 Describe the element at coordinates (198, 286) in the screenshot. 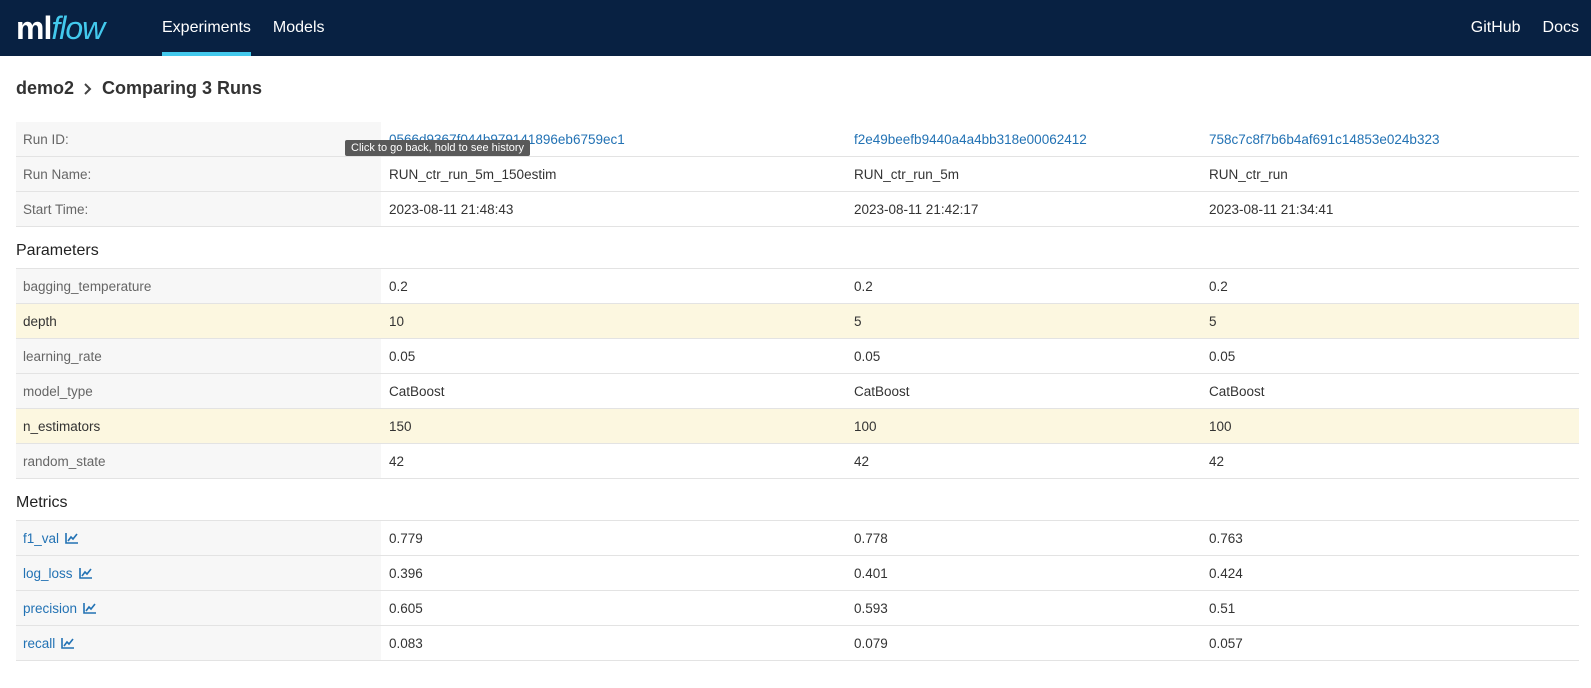

I see `param-name: bagging_temperature` at that location.